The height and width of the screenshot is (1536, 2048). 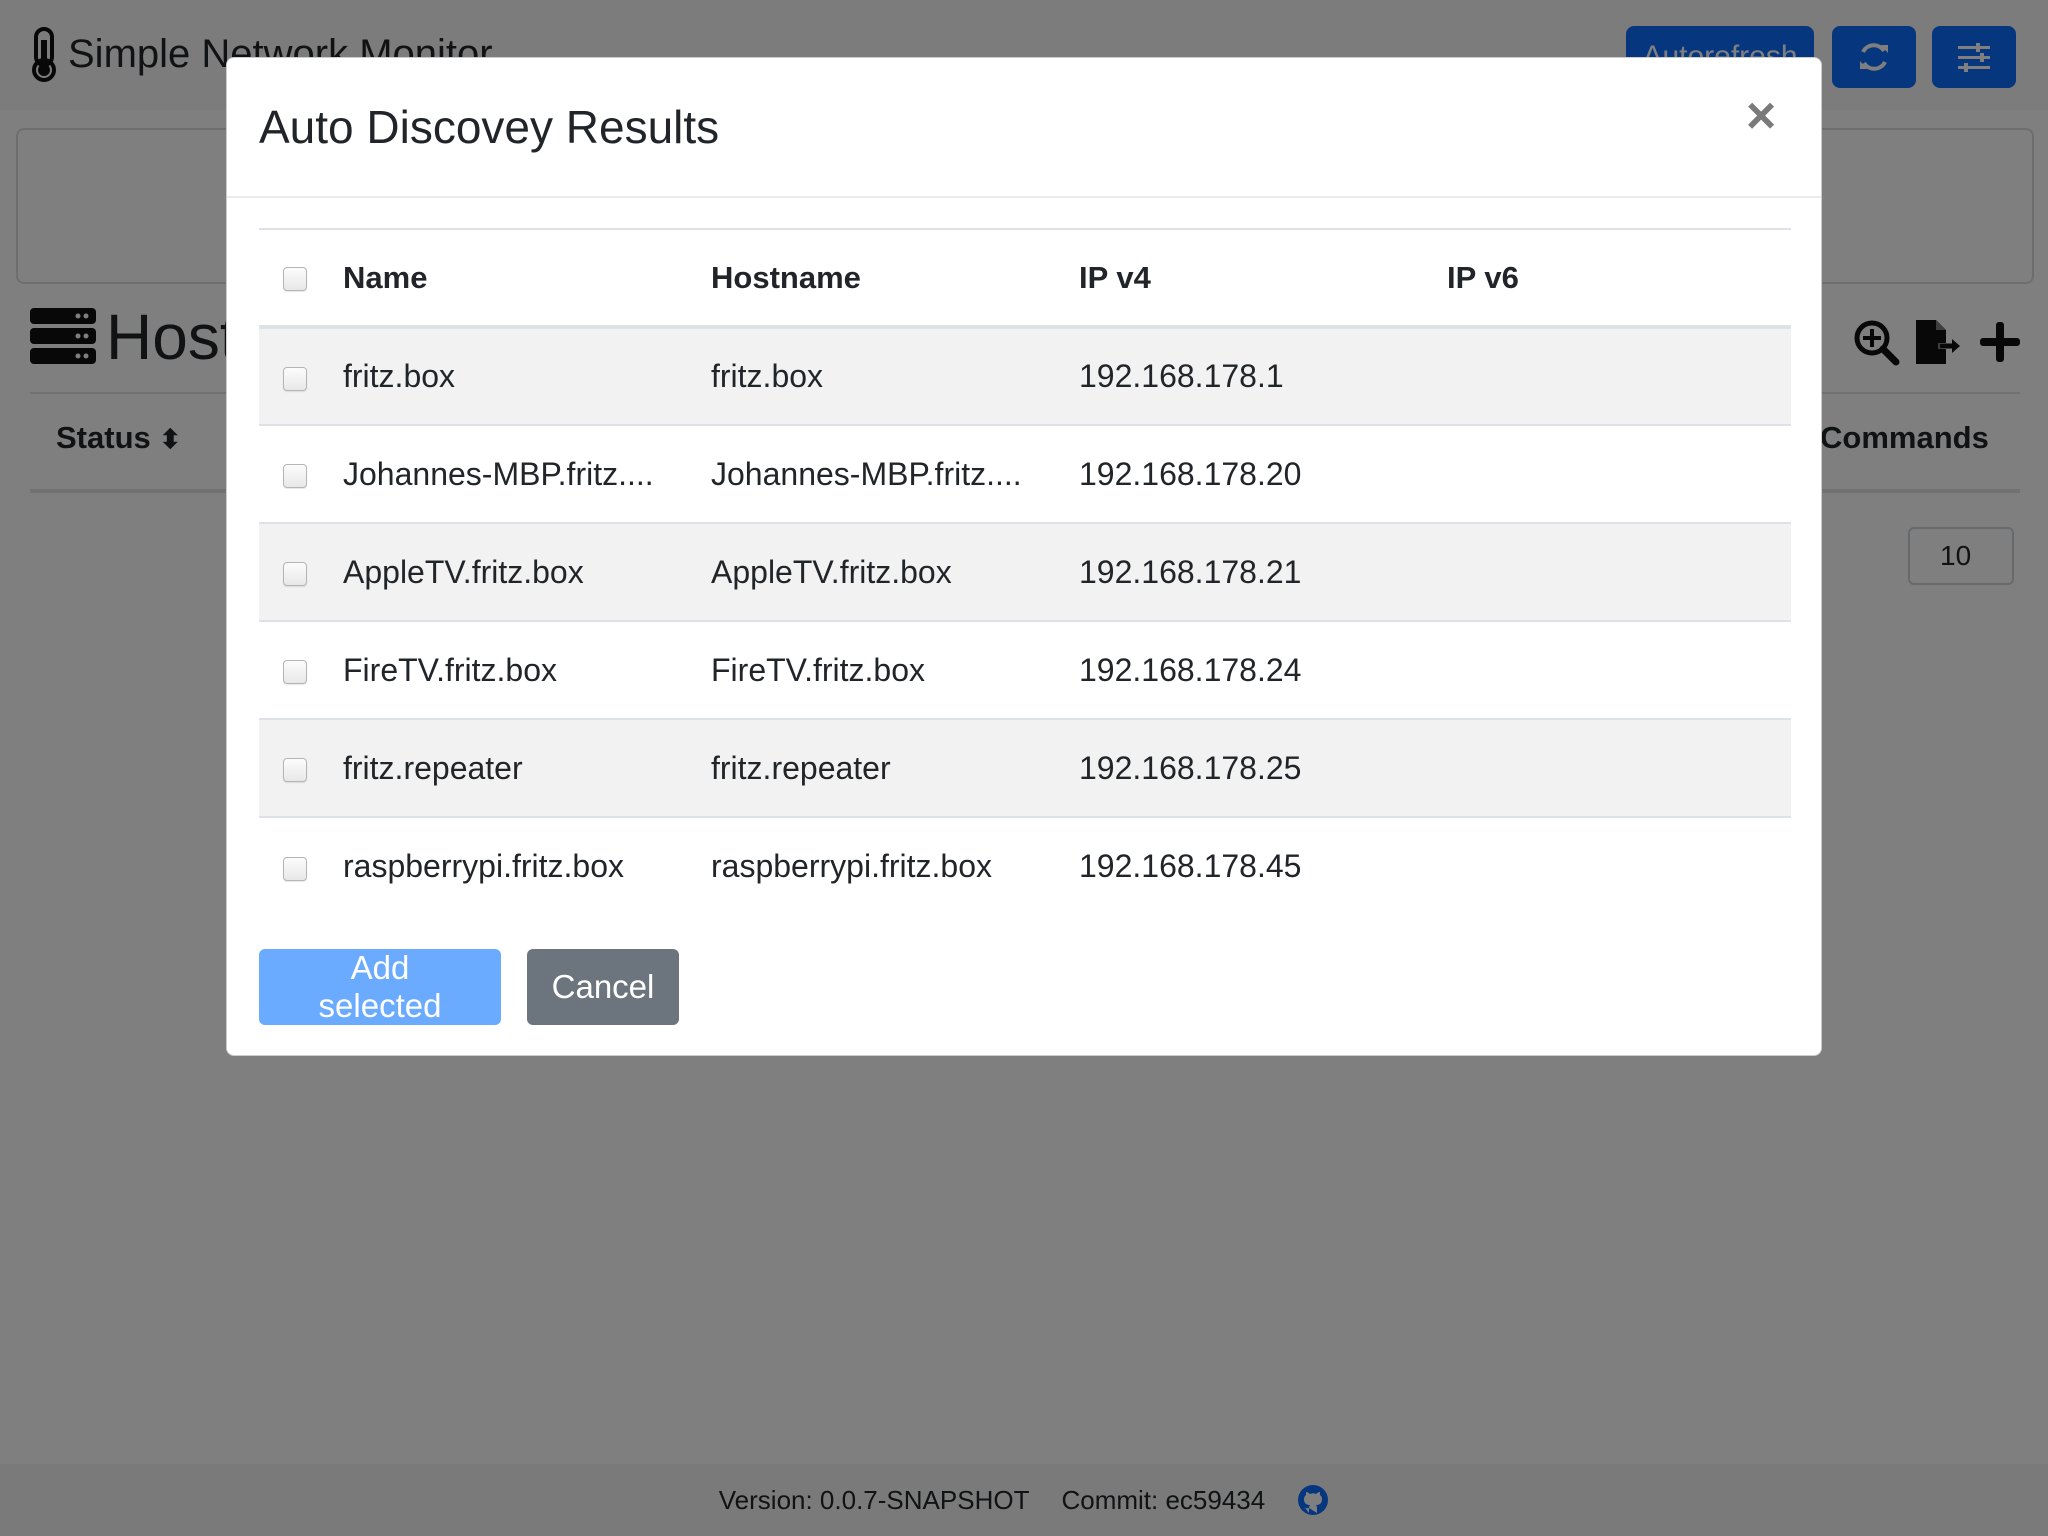 I want to click on modal-footer: Add selected Cancel, so click(x=469, y=987).